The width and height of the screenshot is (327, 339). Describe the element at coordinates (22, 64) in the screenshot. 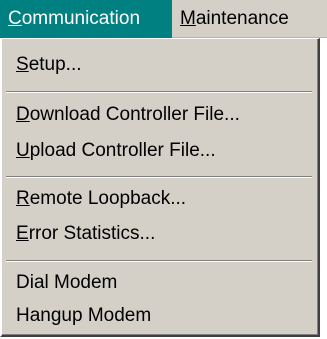

I see `menu-item-setup-accesskey: S` at that location.